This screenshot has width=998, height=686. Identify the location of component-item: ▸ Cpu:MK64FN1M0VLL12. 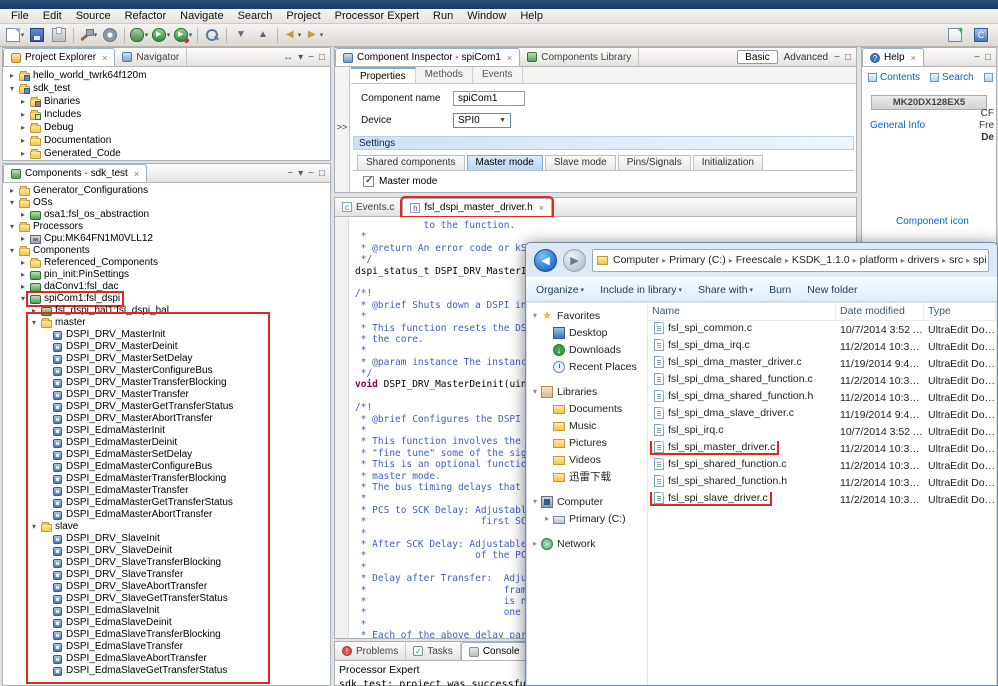
(166, 239).